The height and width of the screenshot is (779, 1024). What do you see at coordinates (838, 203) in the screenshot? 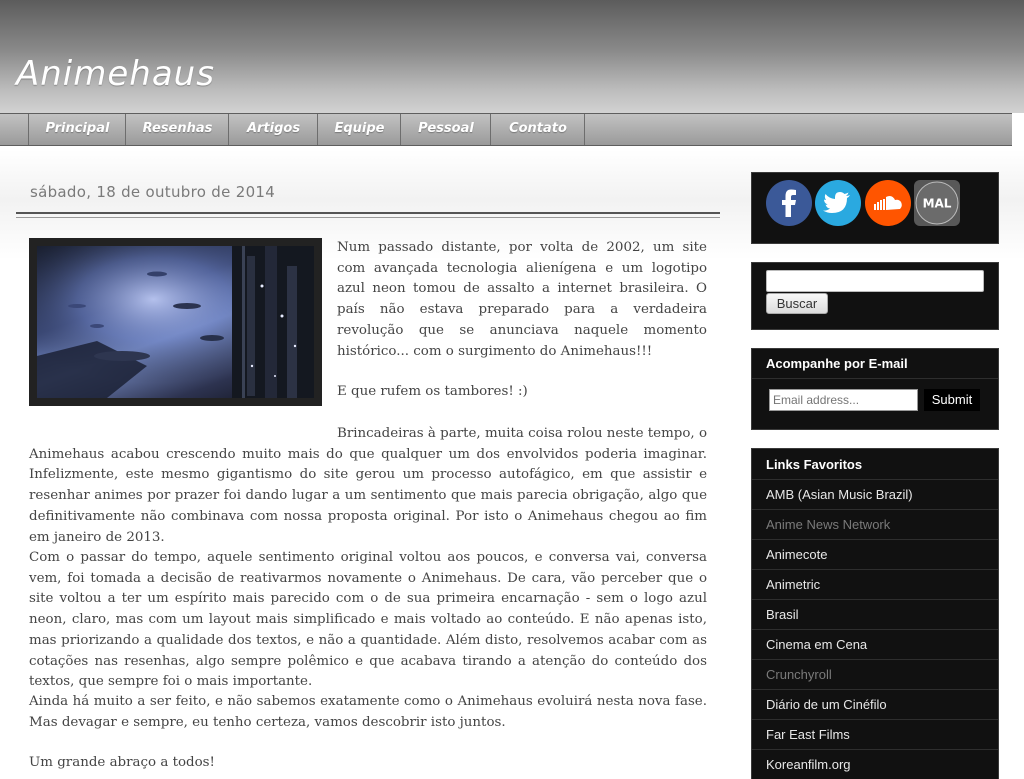
I see `twitter-icon` at bounding box center [838, 203].